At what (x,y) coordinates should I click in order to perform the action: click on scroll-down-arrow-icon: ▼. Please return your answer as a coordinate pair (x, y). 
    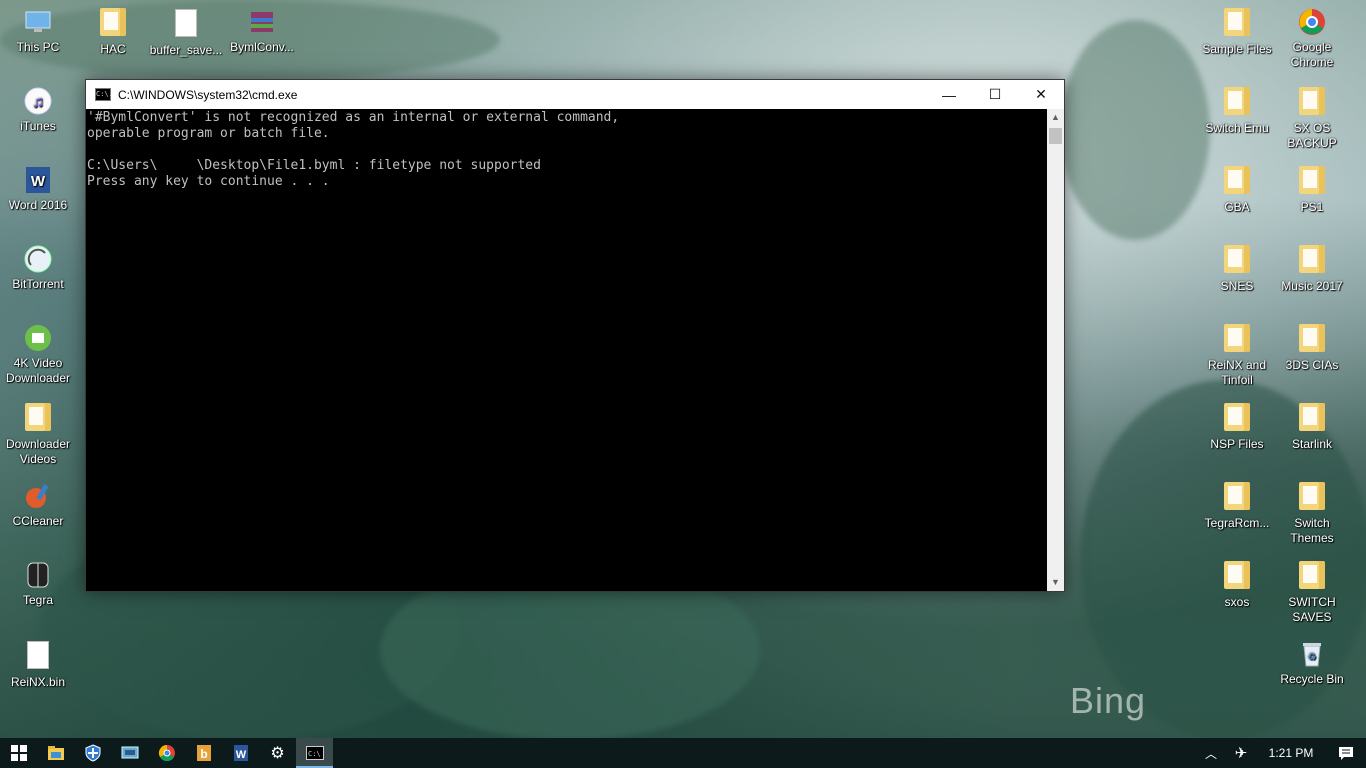
    Looking at the image, I should click on (1055, 582).